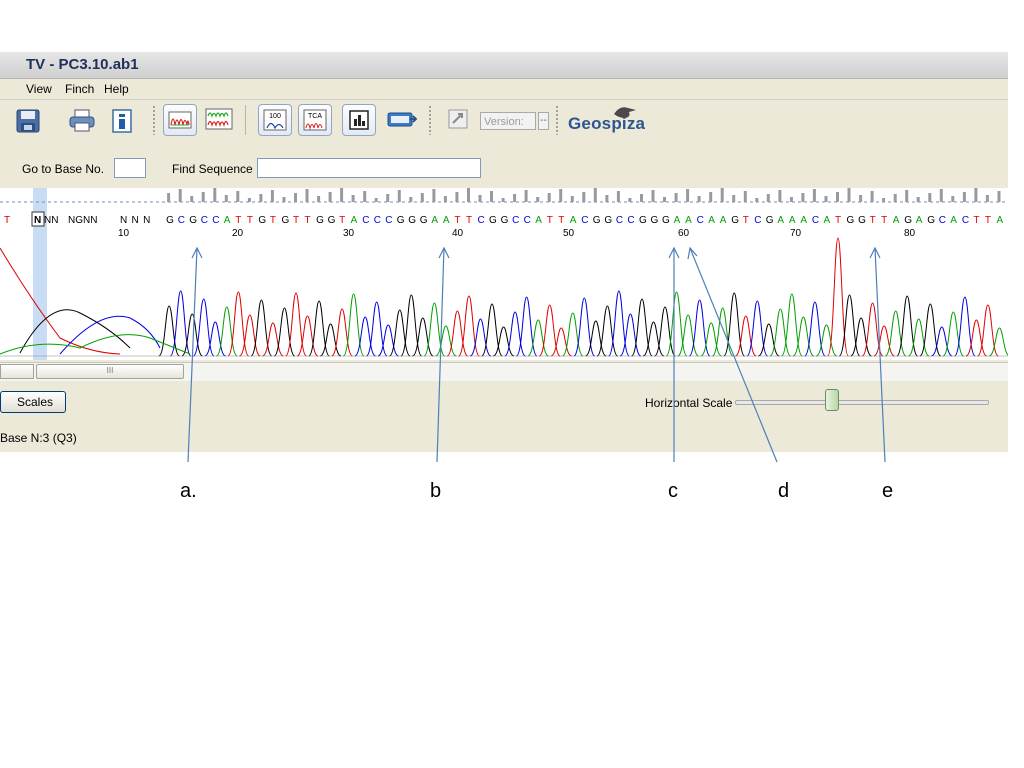 The width and height of the screenshot is (1024, 768). I want to click on print-button, so click(82, 121).